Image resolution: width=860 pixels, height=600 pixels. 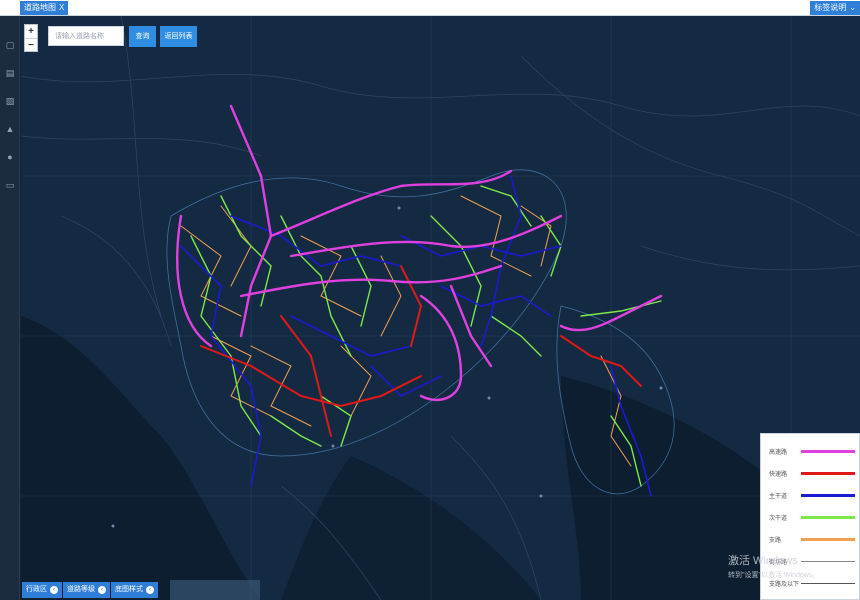 I want to click on chart-icon: ▤, so click(x=10, y=73).